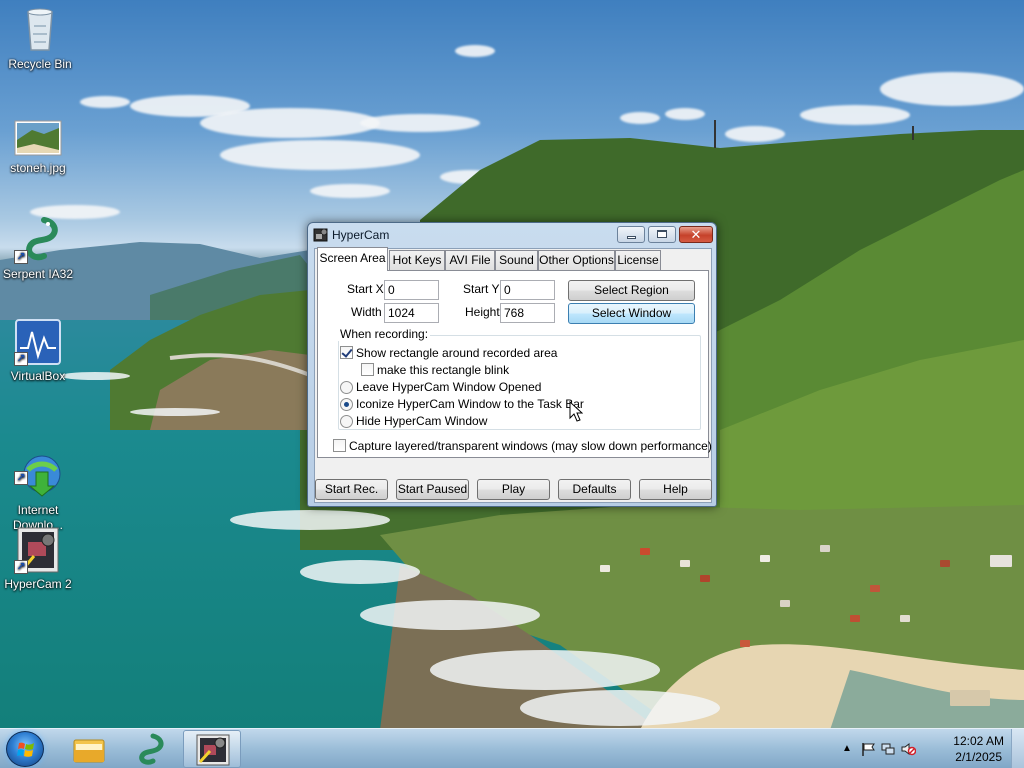  I want to click on play-button: Play, so click(513, 489).